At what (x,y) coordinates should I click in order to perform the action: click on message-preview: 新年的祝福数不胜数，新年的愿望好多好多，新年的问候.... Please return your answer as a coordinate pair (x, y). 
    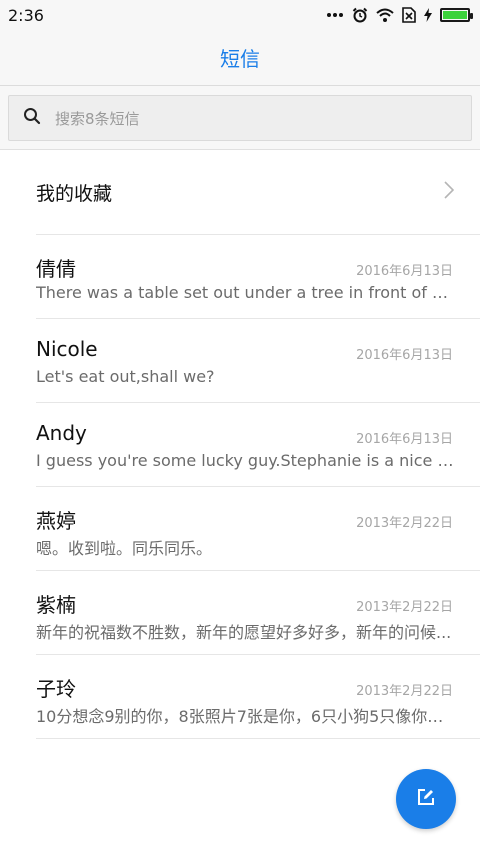
    Looking at the image, I should click on (244, 632).